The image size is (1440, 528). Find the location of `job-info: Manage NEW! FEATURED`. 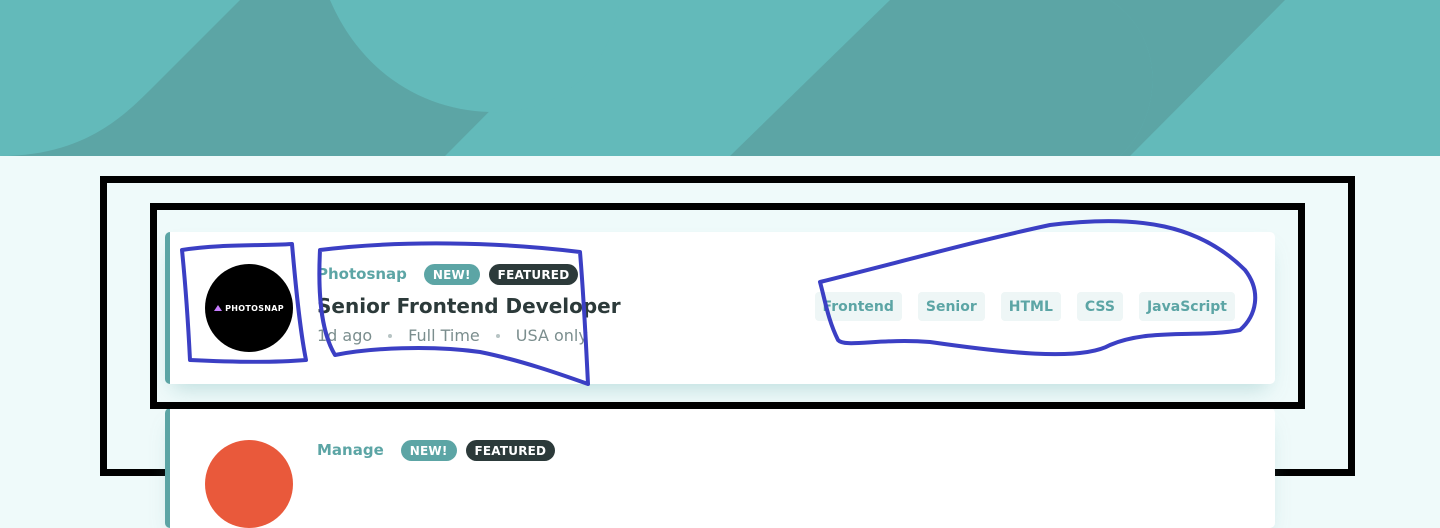

job-info: Manage NEW! FEATURED is located at coordinates (436, 450).